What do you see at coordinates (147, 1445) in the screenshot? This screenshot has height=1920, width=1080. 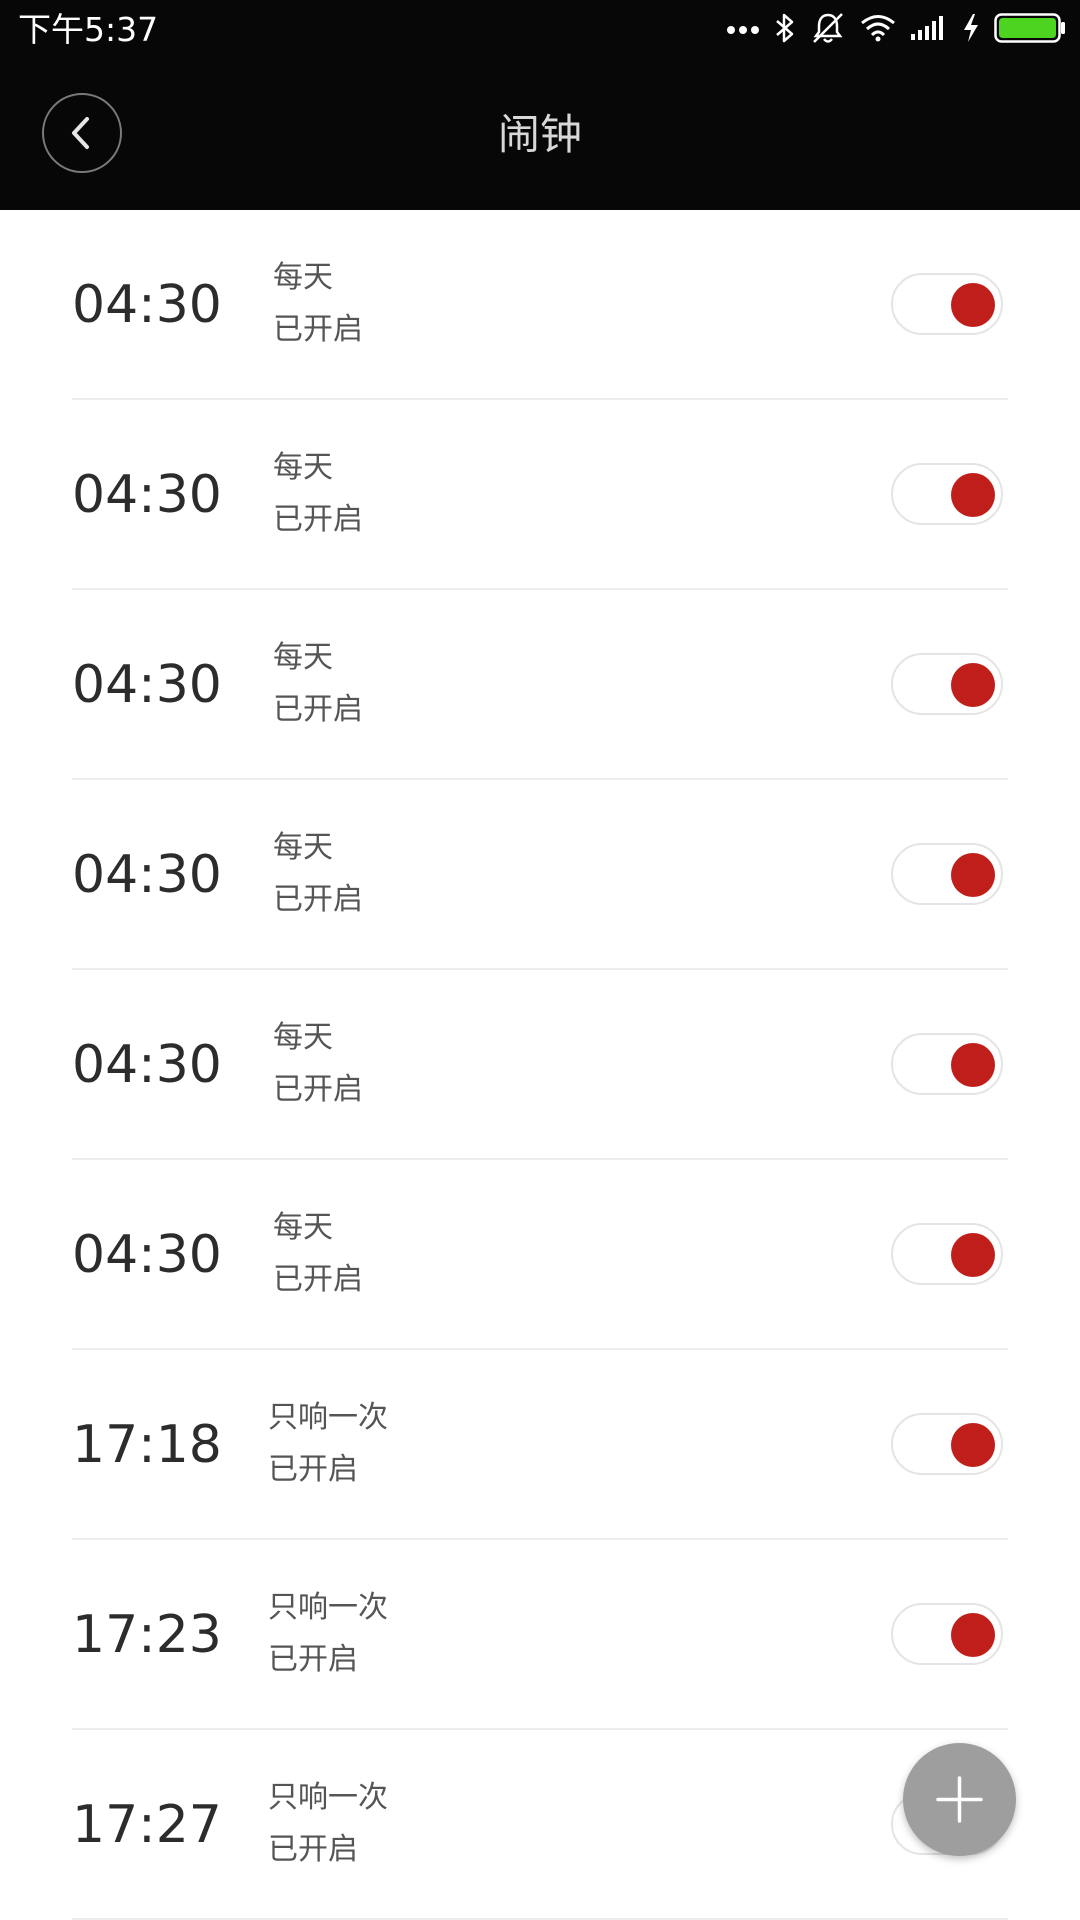 I see `alarm-time: 17:18` at bounding box center [147, 1445].